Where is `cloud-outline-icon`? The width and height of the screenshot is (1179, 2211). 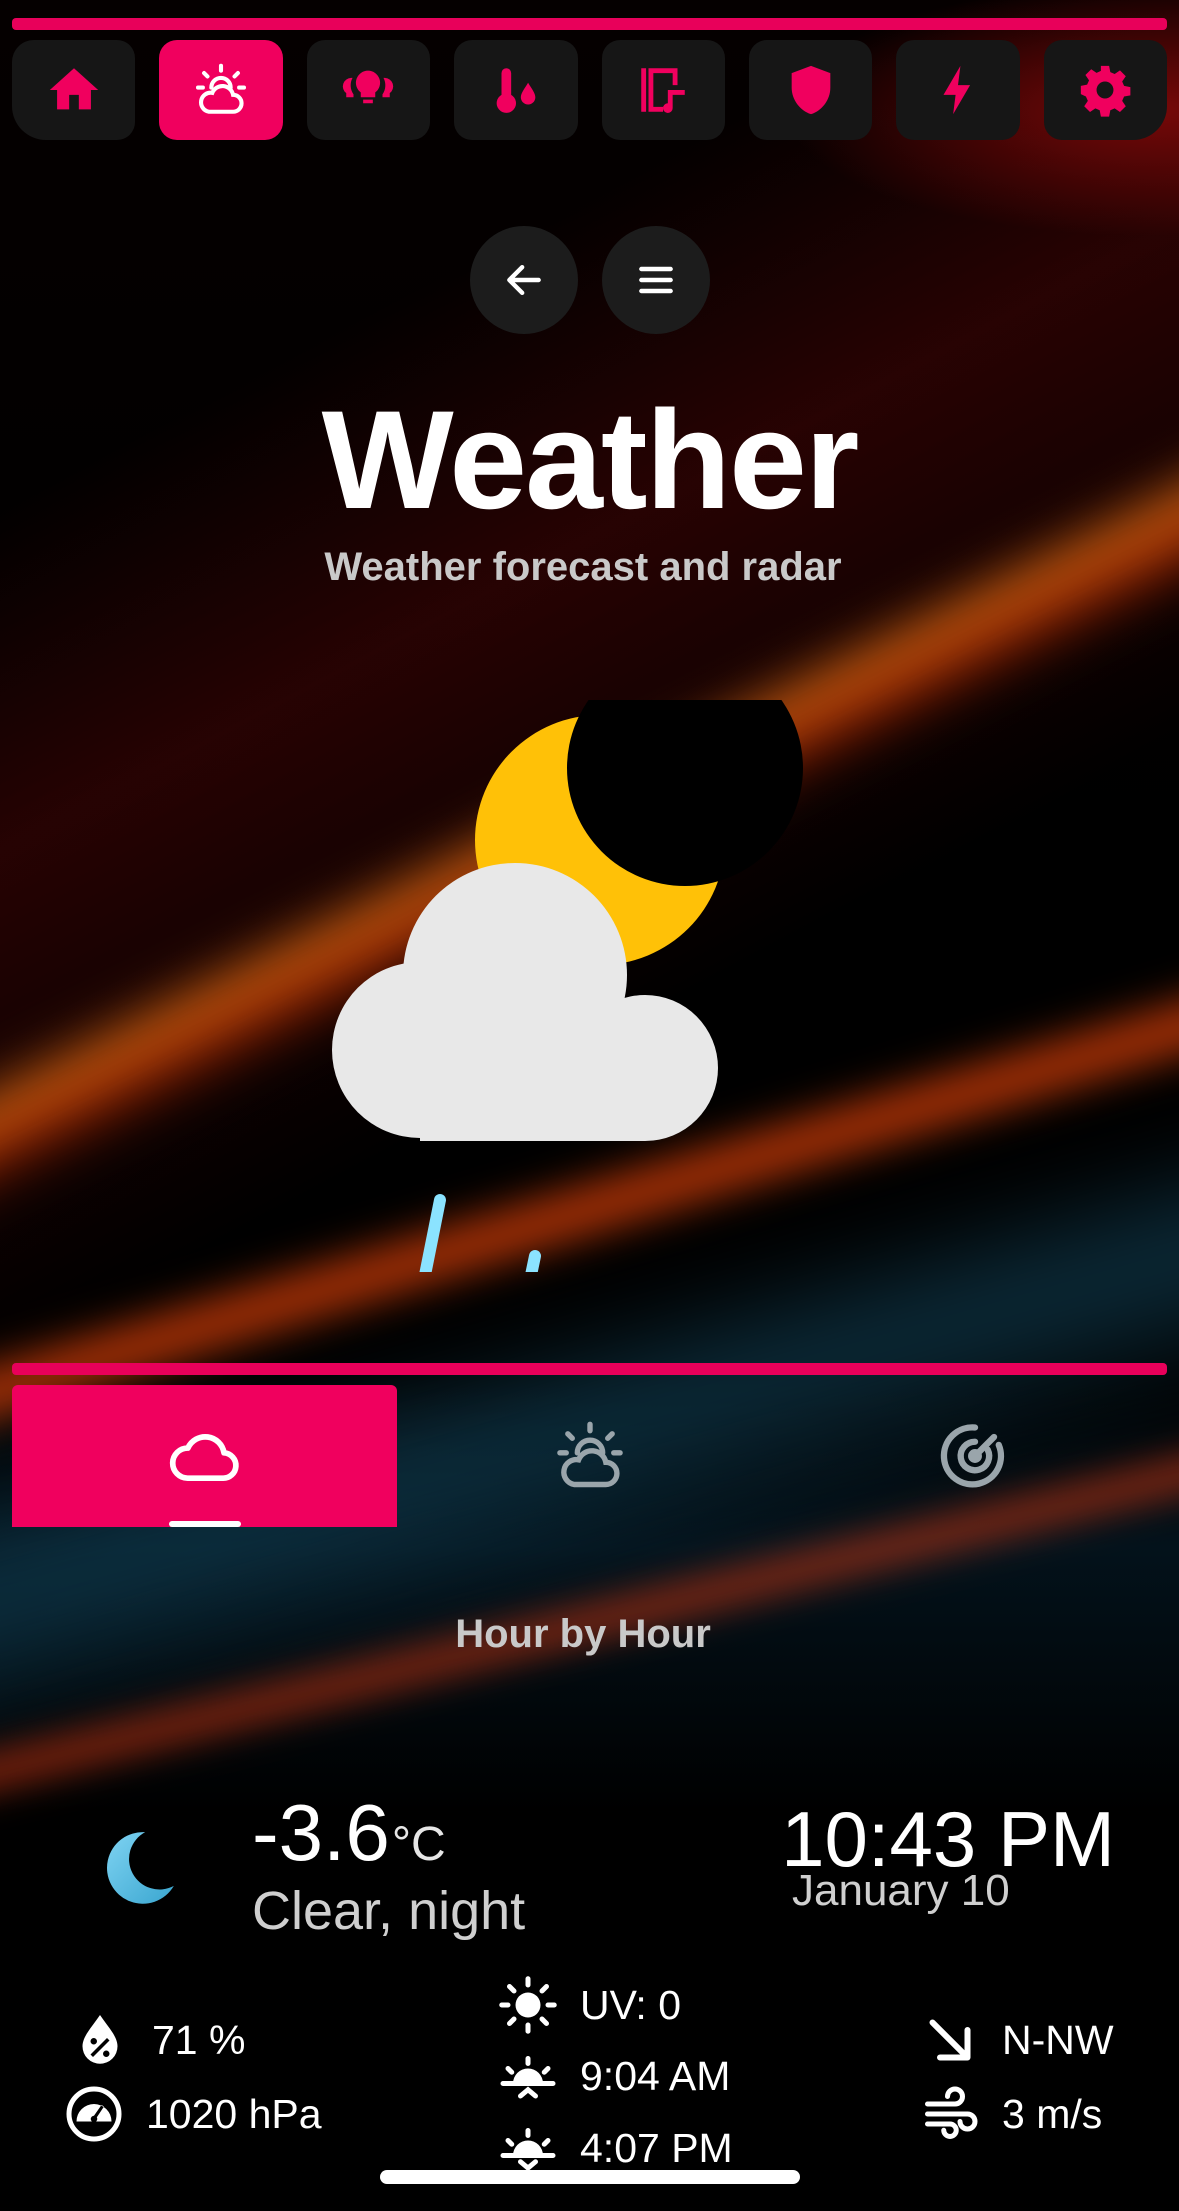 cloud-outline-icon is located at coordinates (204, 1458).